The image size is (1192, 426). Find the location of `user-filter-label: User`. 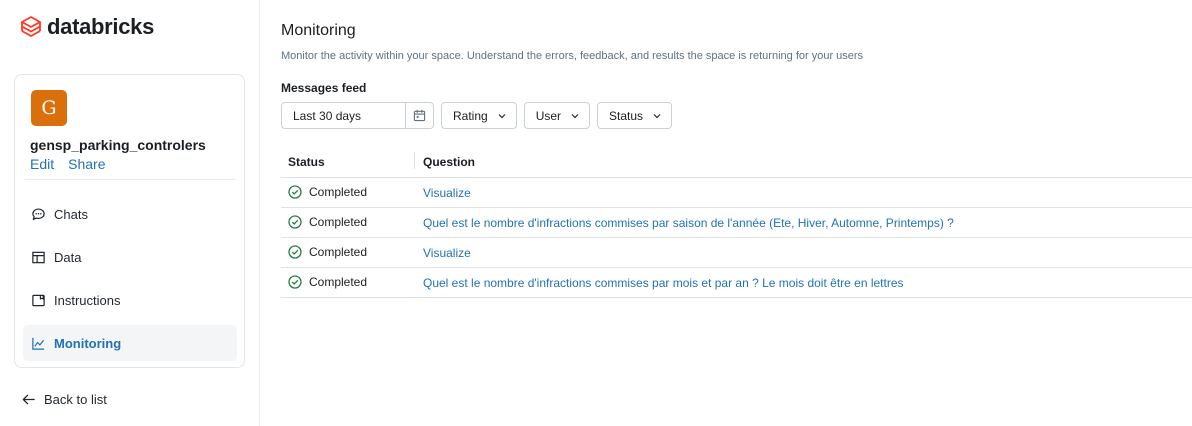

user-filter-label: User is located at coordinates (548, 115).